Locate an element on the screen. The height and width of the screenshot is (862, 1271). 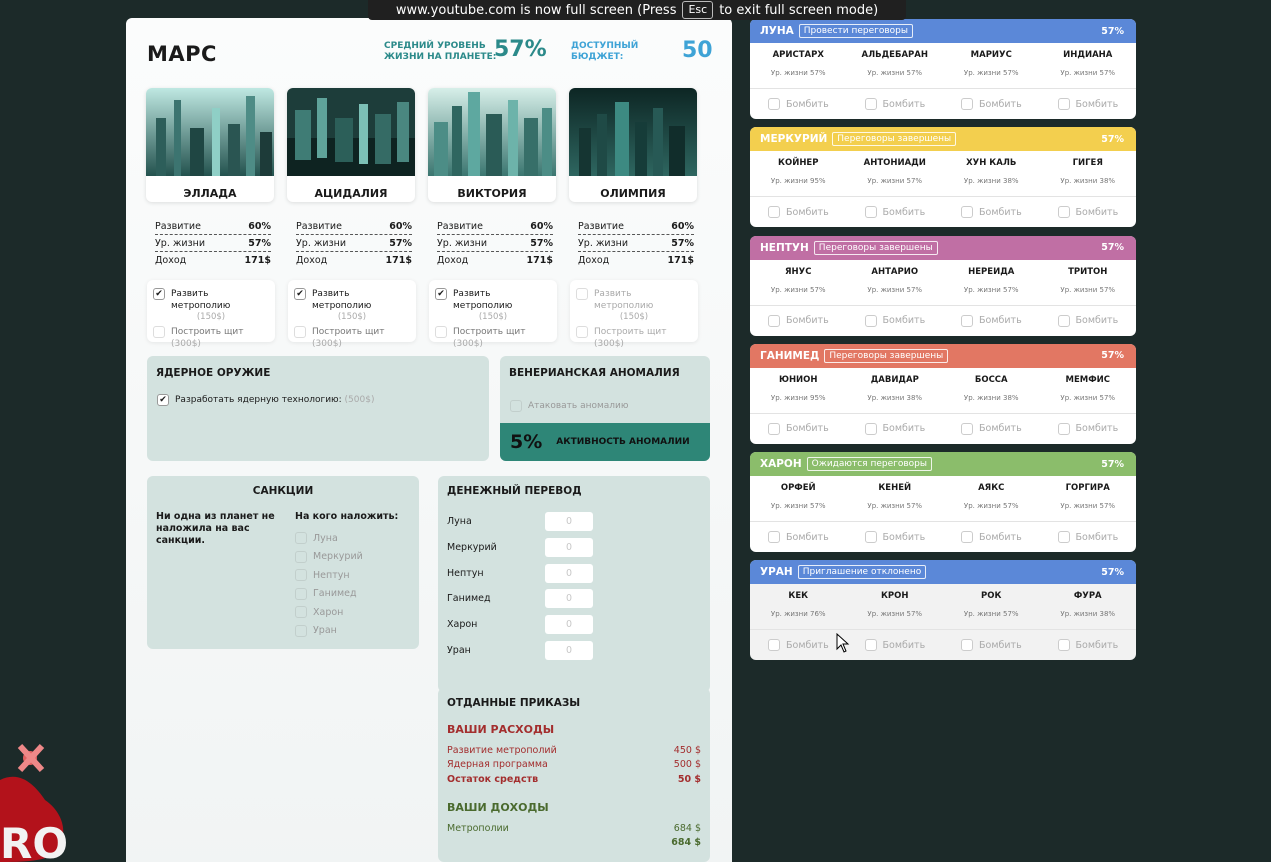
sanction-target-mercury: Меркурий is located at coordinates (329, 557).